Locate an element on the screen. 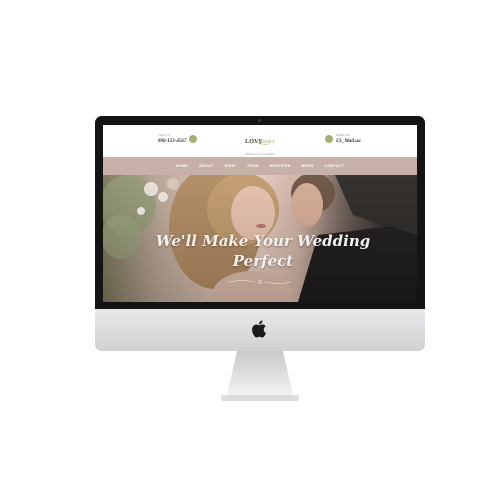 This screenshot has width=500, height=500. call-us-text: Call Us! 800-123-4567 is located at coordinates (172, 138).